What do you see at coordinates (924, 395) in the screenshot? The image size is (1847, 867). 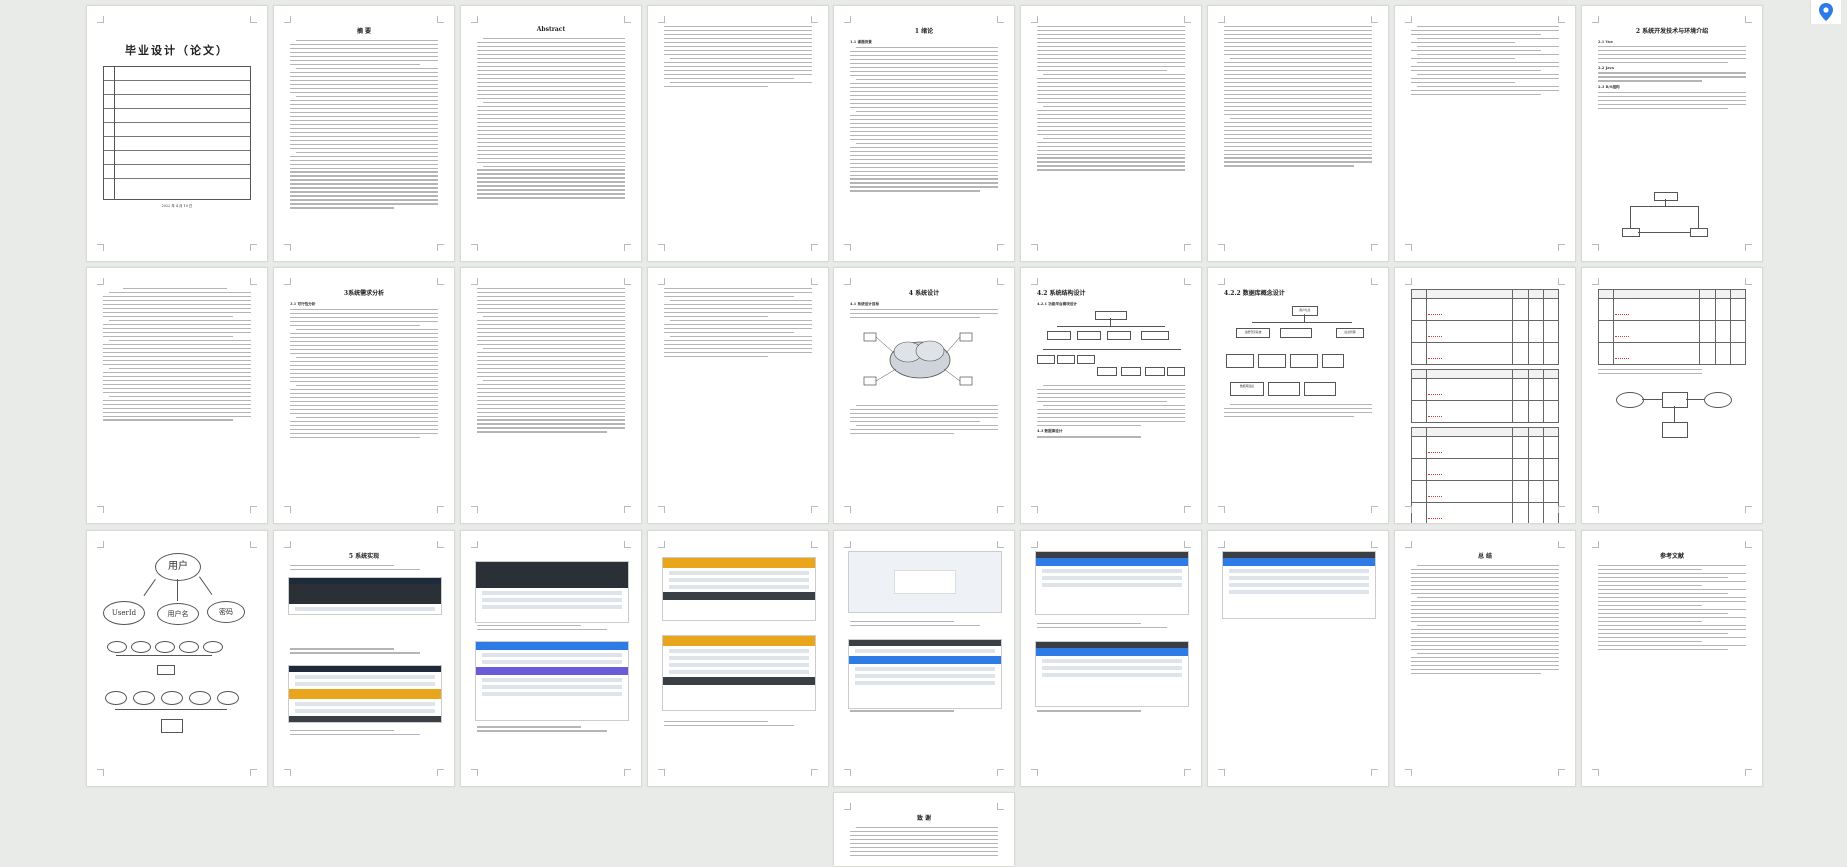 I see `page-chapter4: 4 系统设计 4.1 系统设计目标` at bounding box center [924, 395].